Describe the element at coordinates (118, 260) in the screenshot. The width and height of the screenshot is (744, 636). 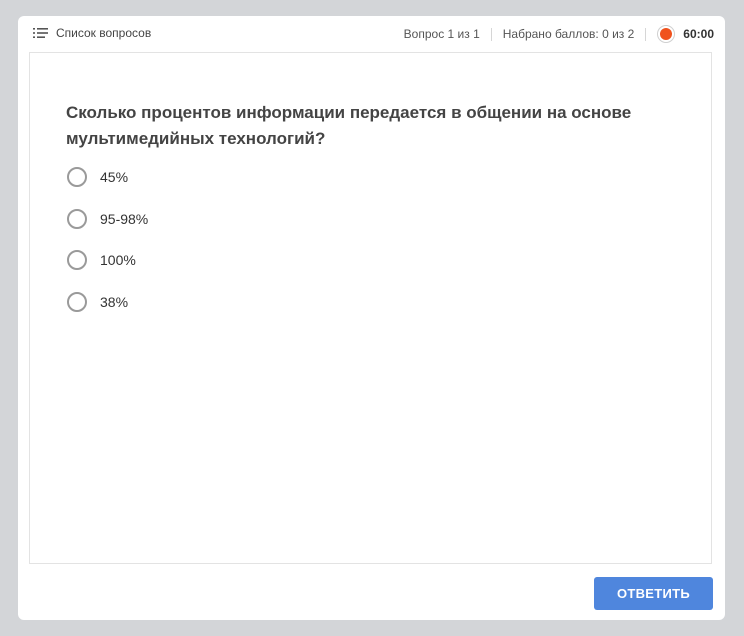
I see `option-label: 100%` at that location.